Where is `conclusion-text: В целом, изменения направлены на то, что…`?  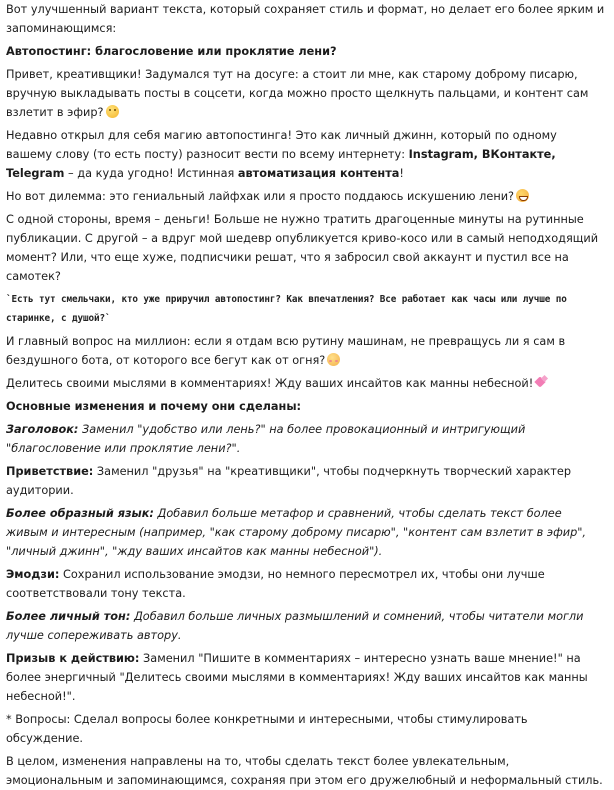
conclusion-text: В целом, изменения направлены на то, что… is located at coordinates (304, 771).